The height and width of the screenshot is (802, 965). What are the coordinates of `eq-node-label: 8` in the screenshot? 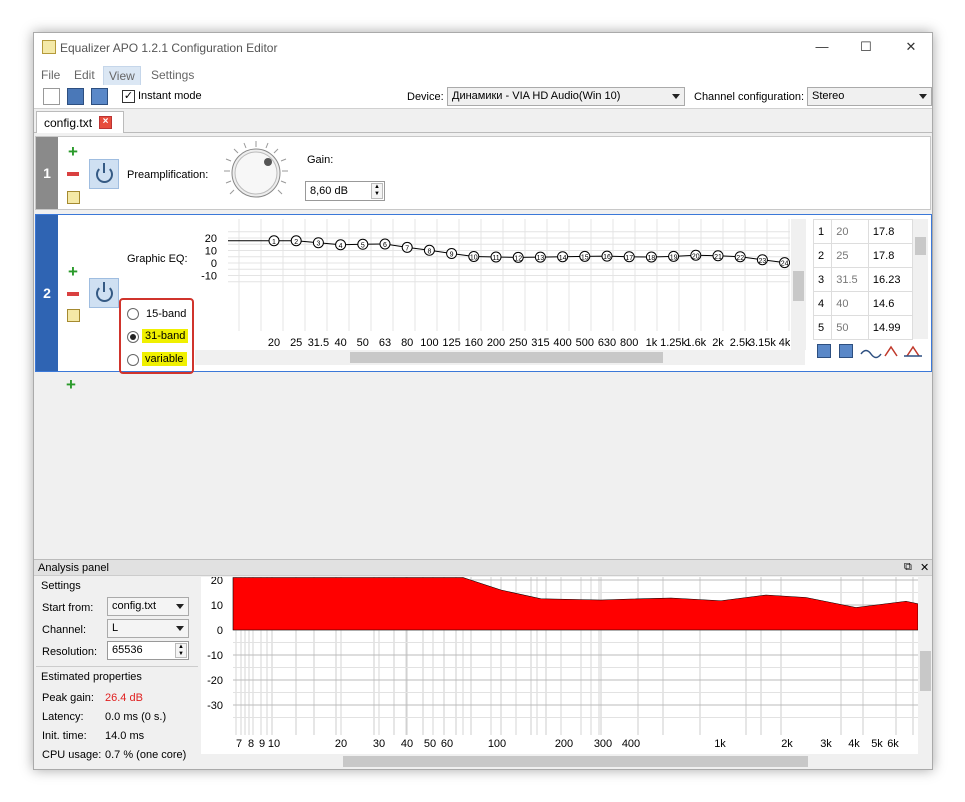 It's located at (429, 251).